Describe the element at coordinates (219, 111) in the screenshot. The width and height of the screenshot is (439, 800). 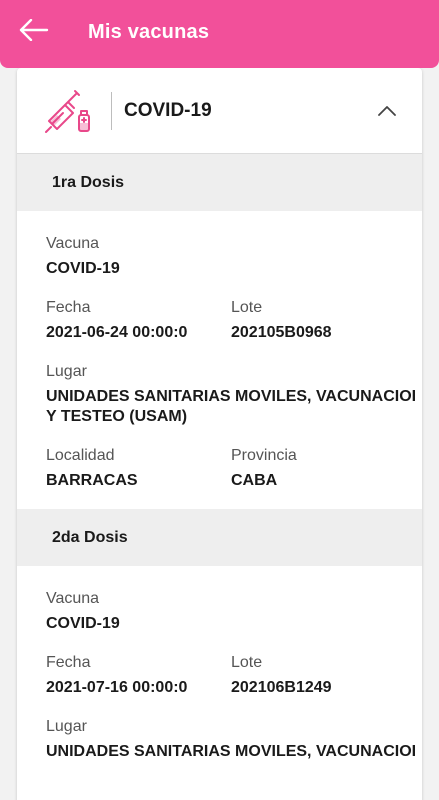
I see `vaccine-card-header: COVID-19` at that location.